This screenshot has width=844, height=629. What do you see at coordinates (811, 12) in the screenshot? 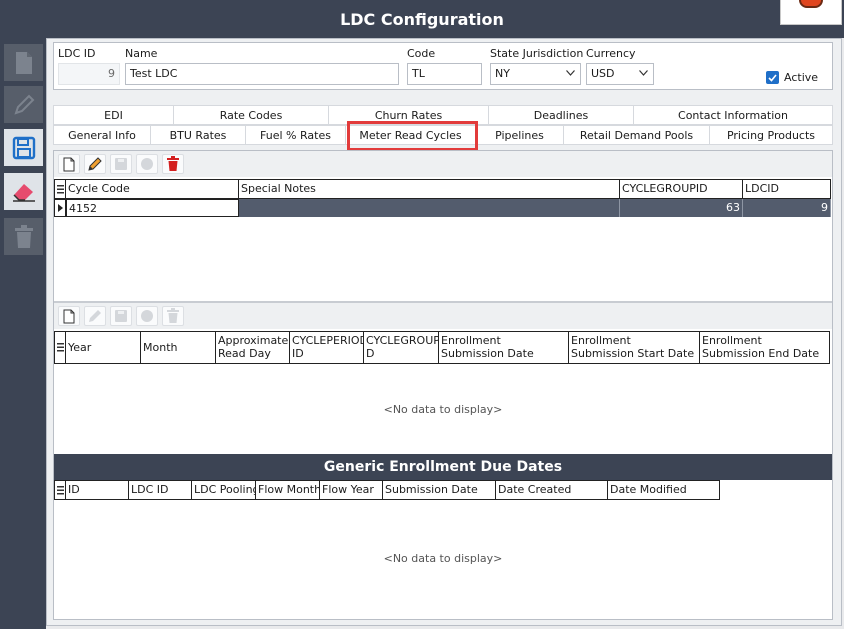
I see `corner-app-button` at bounding box center [811, 12].